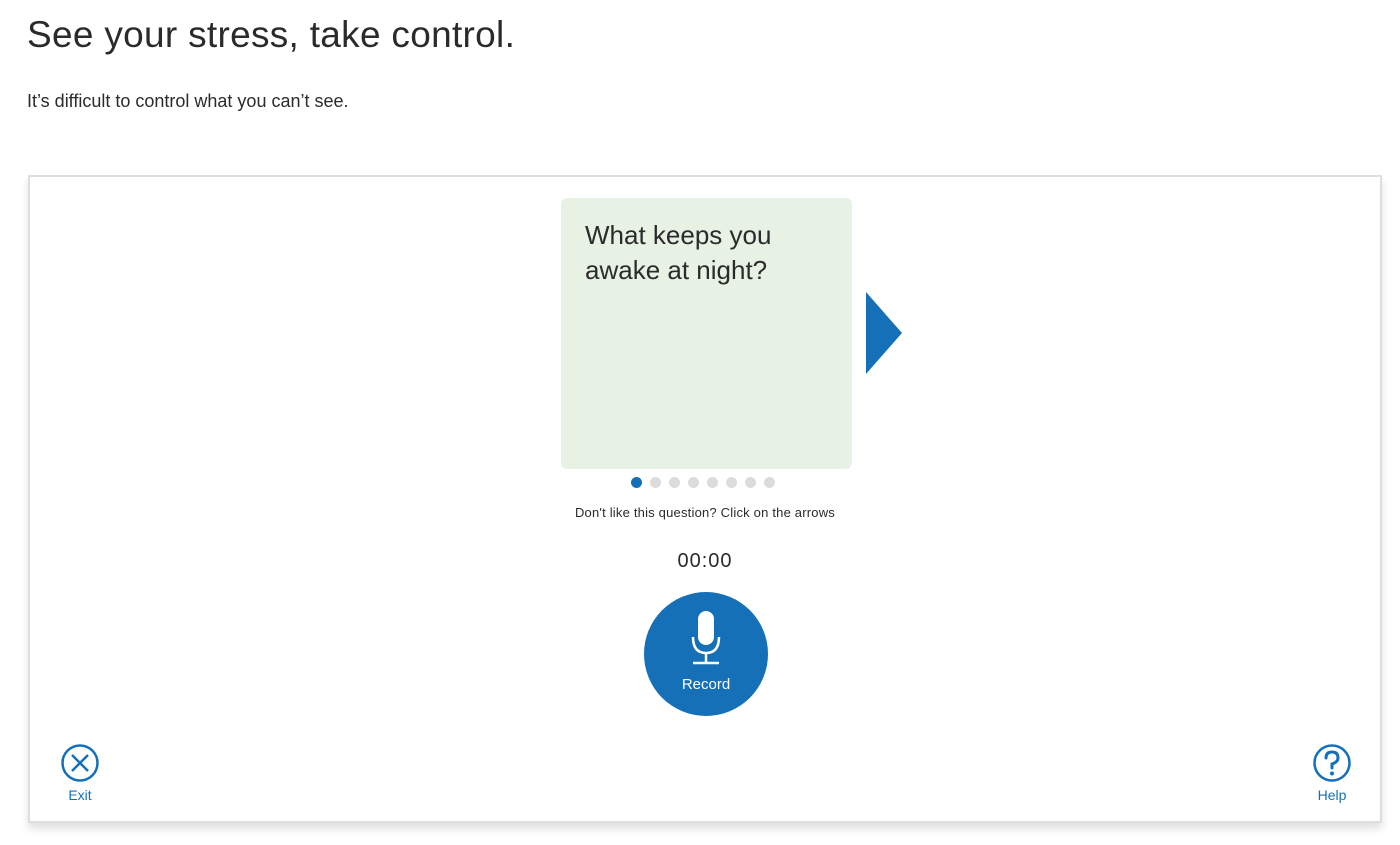 This screenshot has width=1400, height=845. Describe the element at coordinates (1332, 763) in the screenshot. I see `question-circle-icon` at that location.